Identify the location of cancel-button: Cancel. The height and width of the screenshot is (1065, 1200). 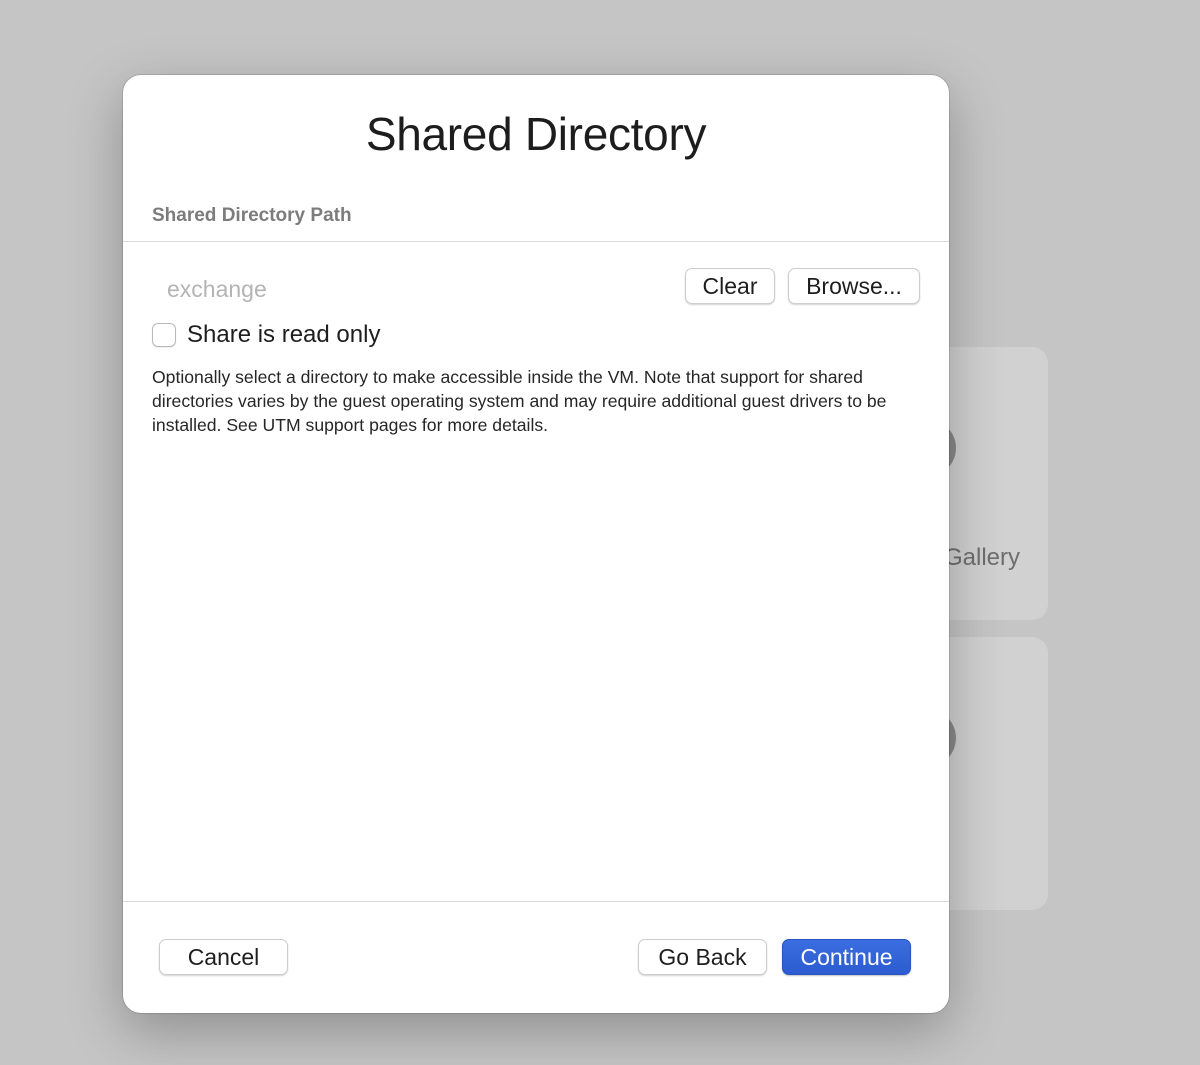
(223, 957).